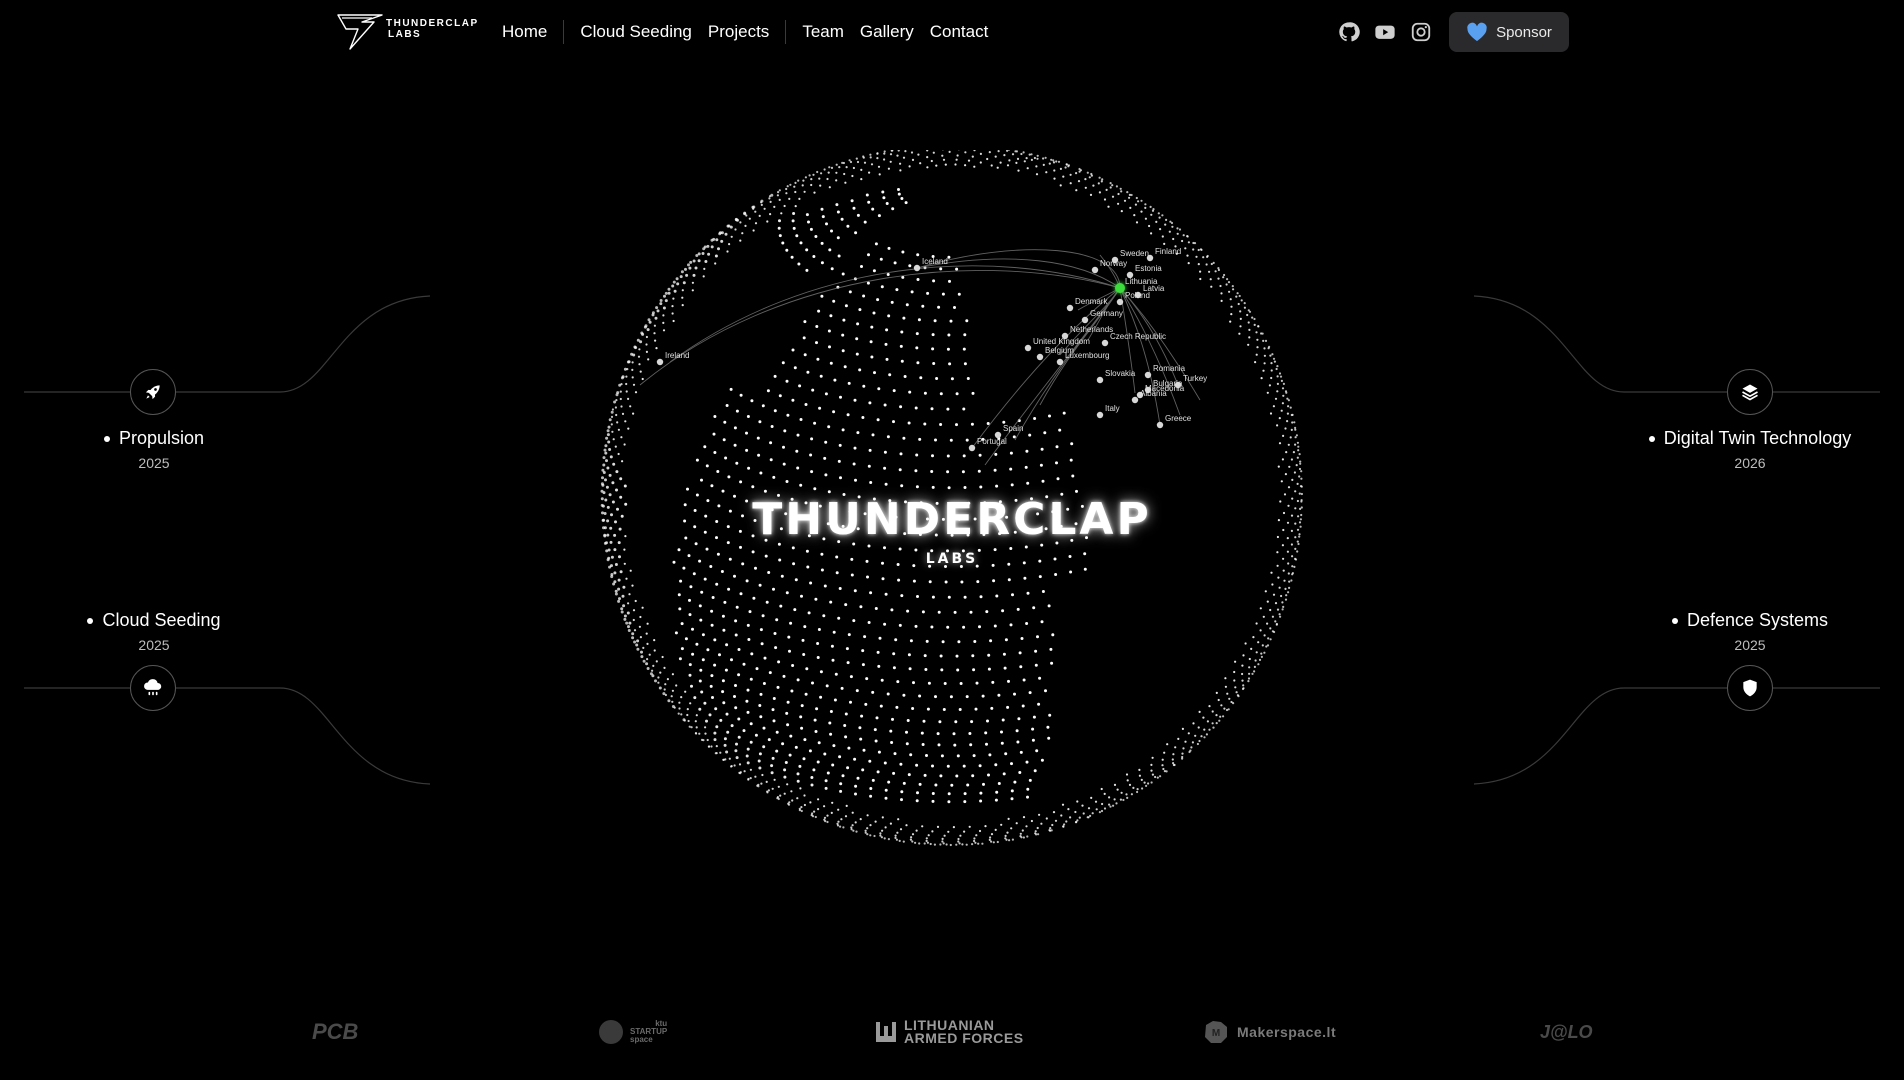  What do you see at coordinates (1750, 631) in the screenshot?
I see `topic-defence: Defence Systems 2025` at bounding box center [1750, 631].